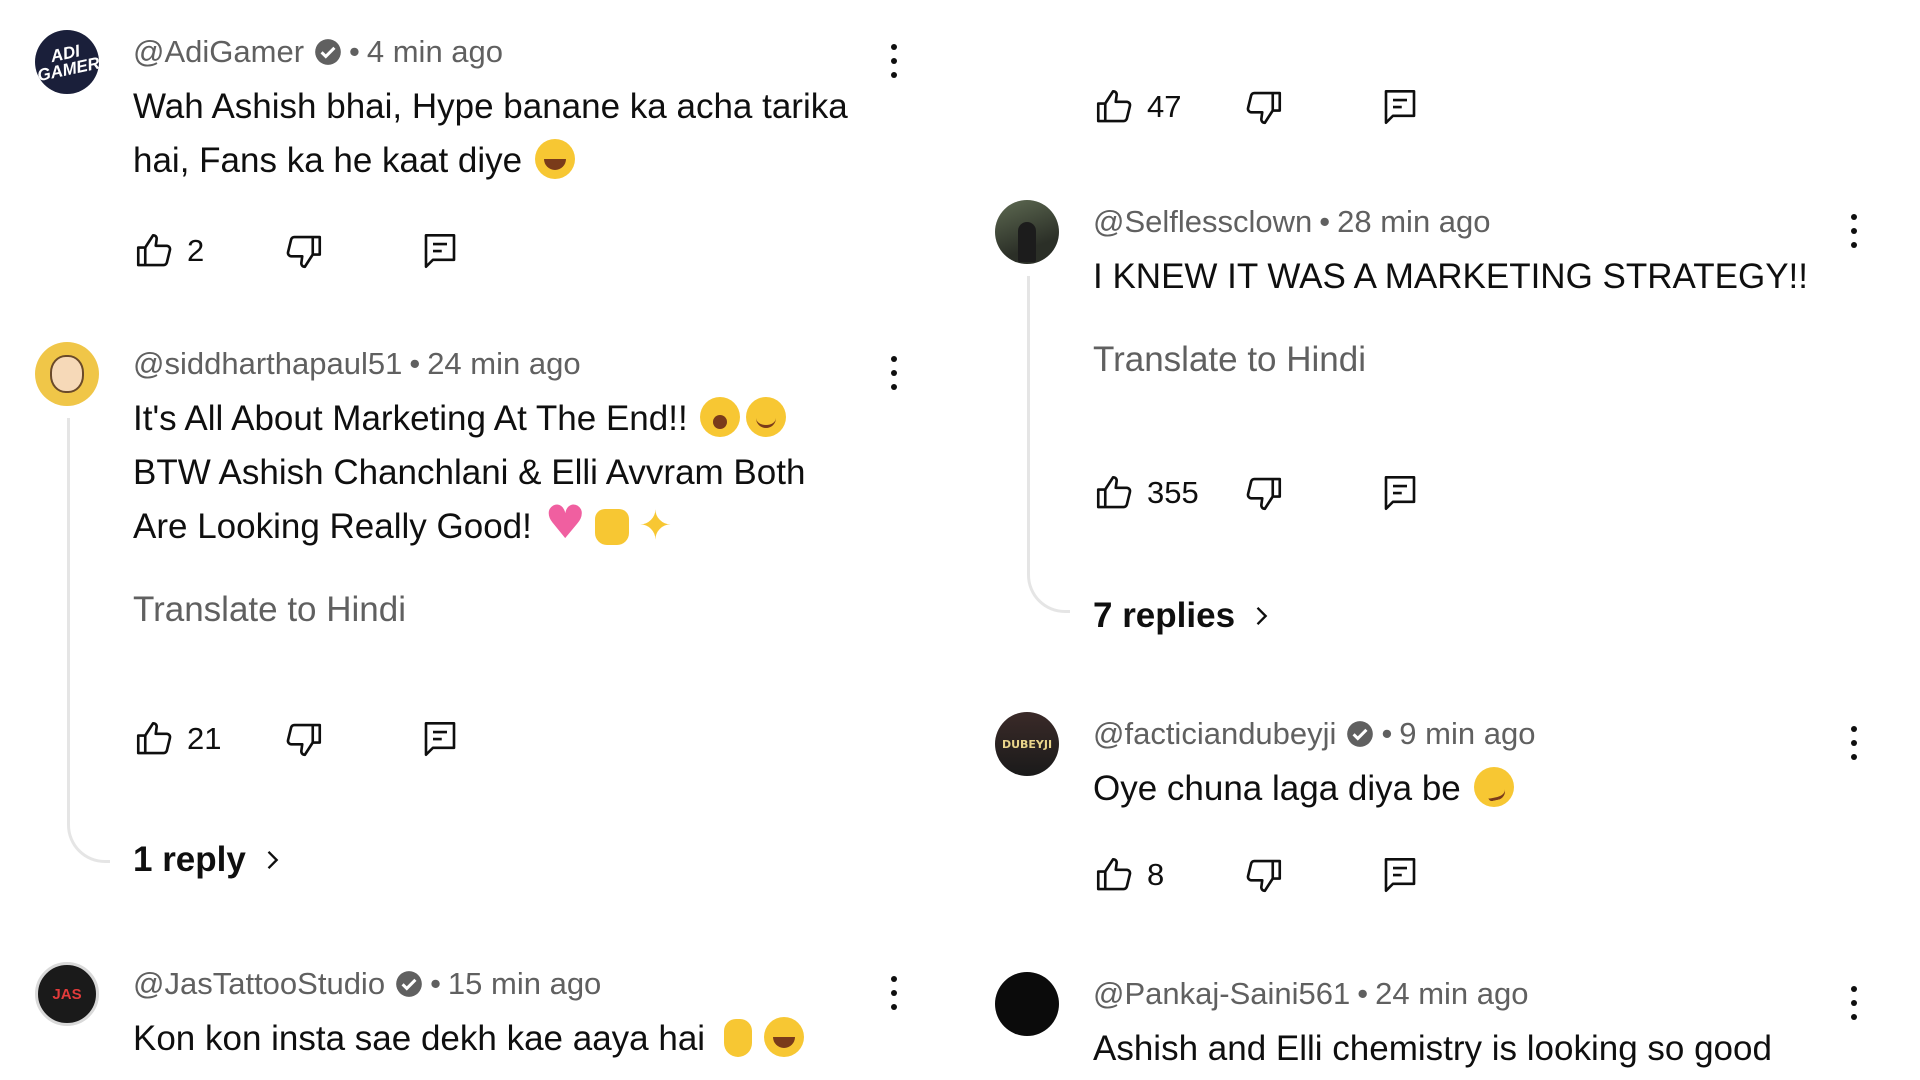 The height and width of the screenshot is (1080, 1920). I want to click on like-count: 47, so click(1164, 106).